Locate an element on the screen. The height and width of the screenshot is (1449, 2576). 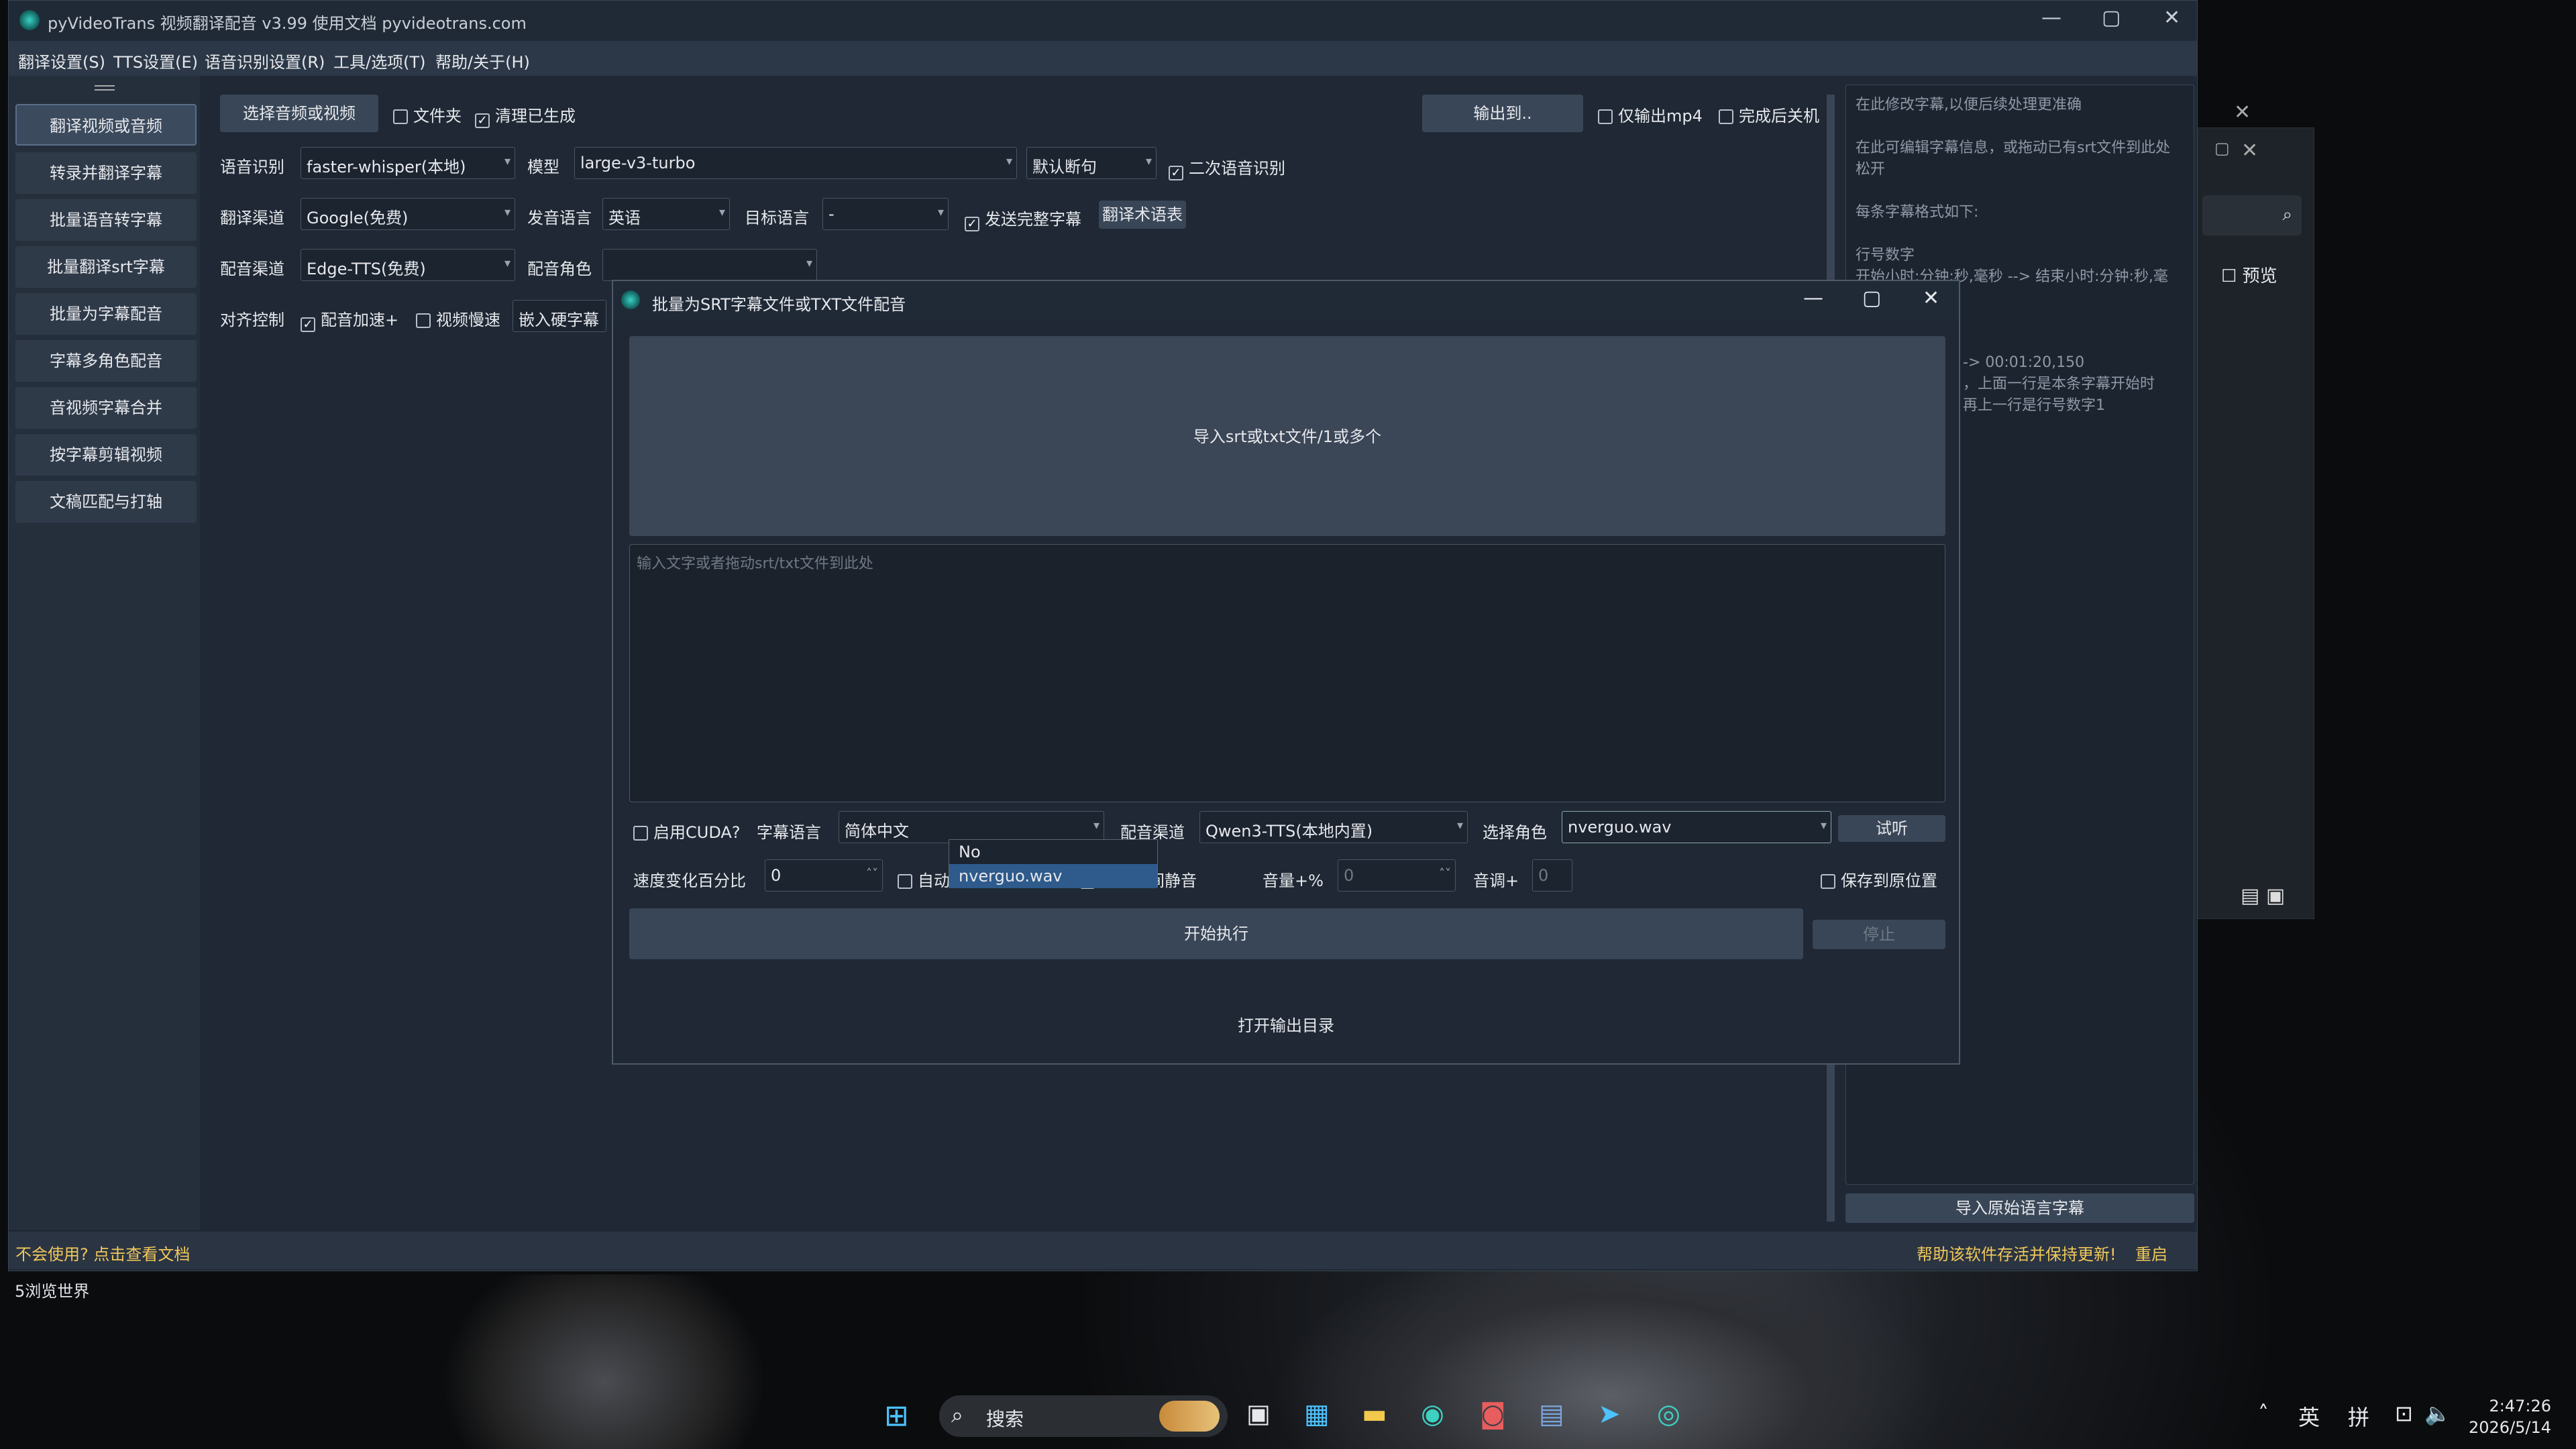
start-icon: ⊞ is located at coordinates (896, 1416).